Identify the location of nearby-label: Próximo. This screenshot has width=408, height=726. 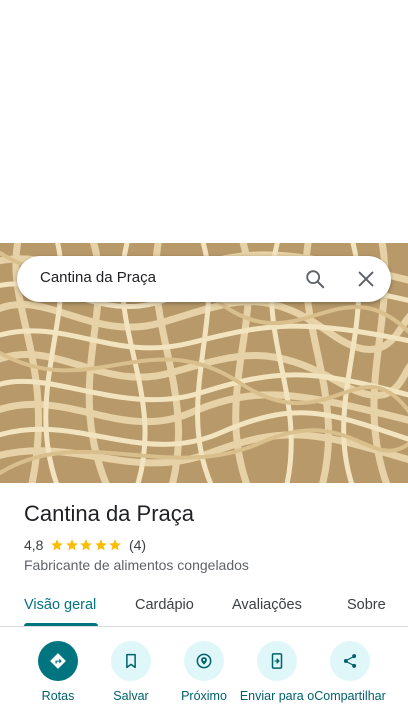
(204, 696).